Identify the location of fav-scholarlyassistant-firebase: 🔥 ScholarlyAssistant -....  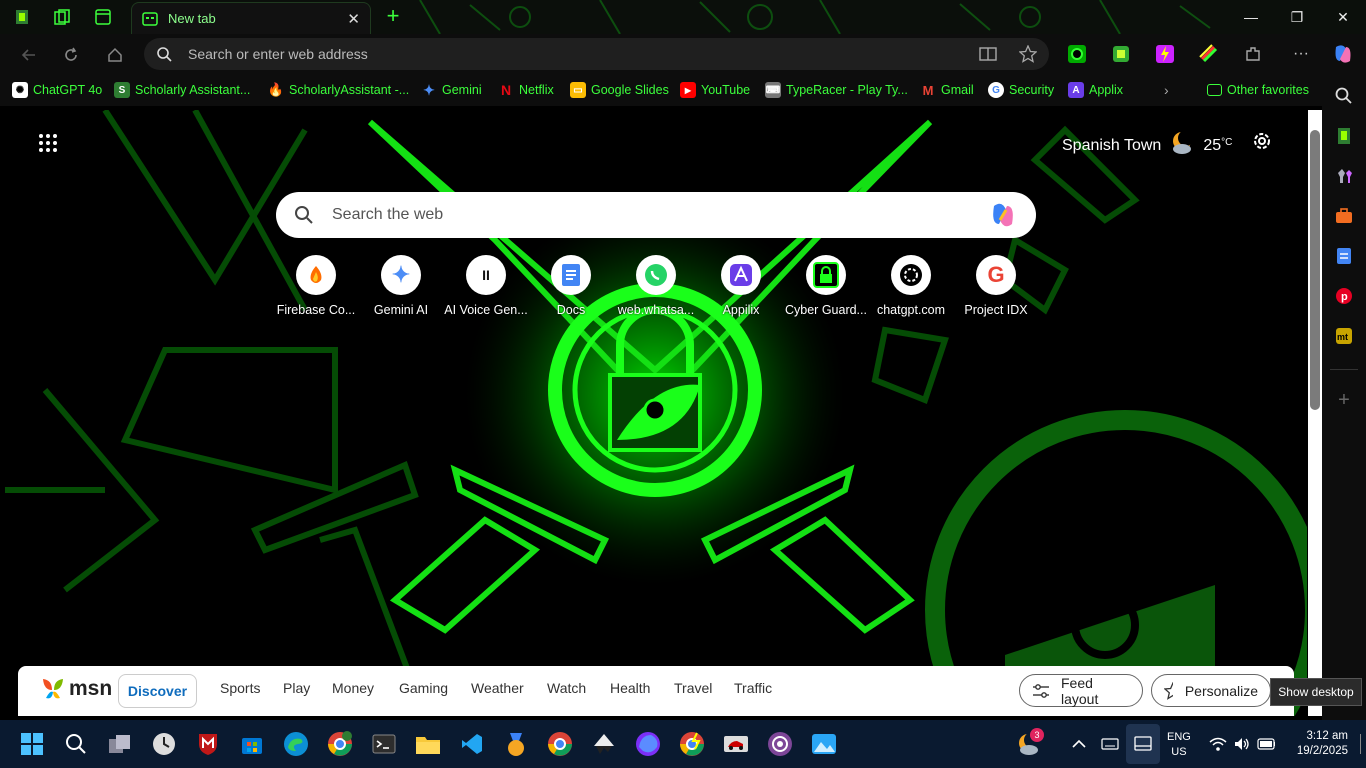
(338, 90).